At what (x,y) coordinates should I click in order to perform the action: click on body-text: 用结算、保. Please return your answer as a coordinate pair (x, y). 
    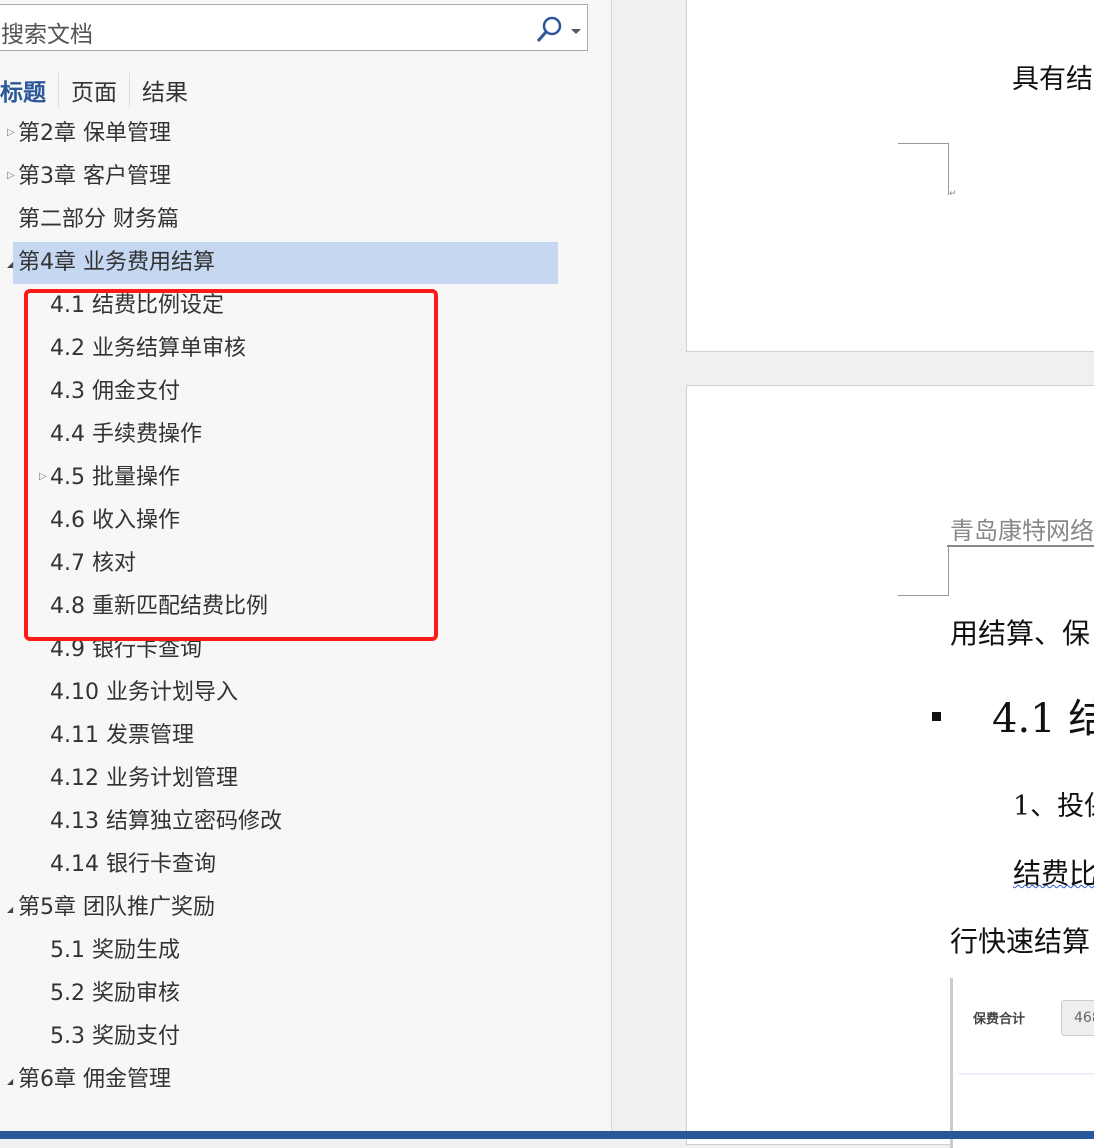
    Looking at the image, I should click on (1020, 633).